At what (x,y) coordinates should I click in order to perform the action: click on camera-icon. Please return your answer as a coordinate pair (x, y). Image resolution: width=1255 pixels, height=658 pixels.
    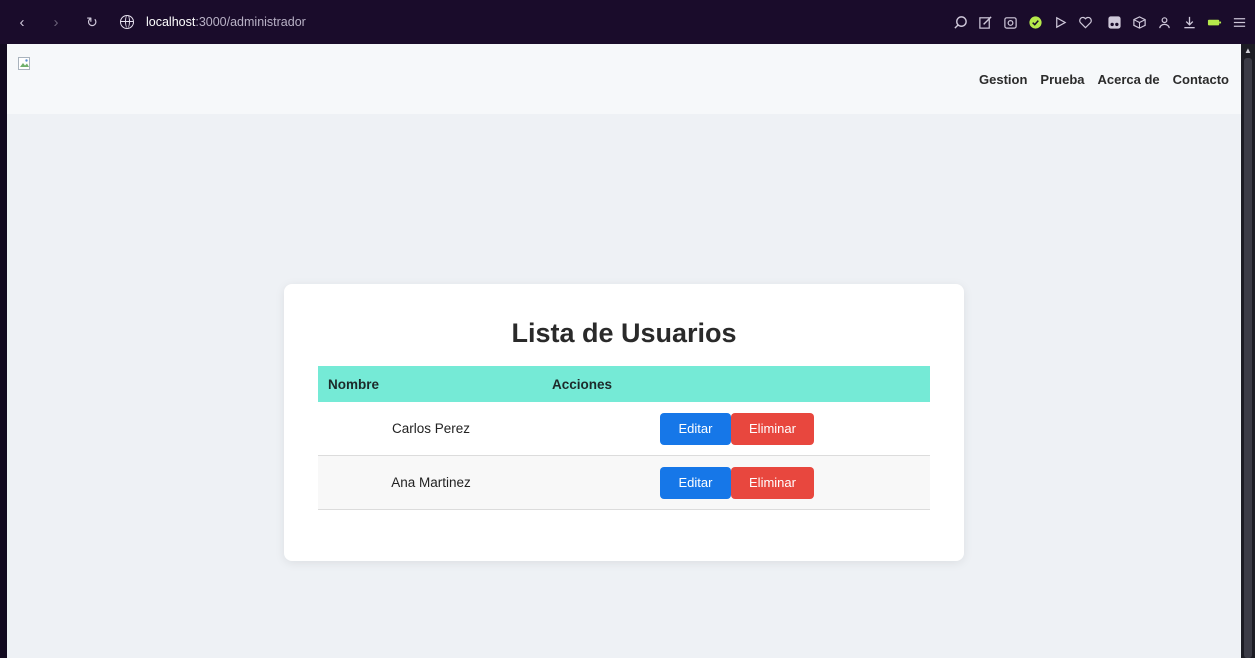
    Looking at the image, I should click on (1010, 22).